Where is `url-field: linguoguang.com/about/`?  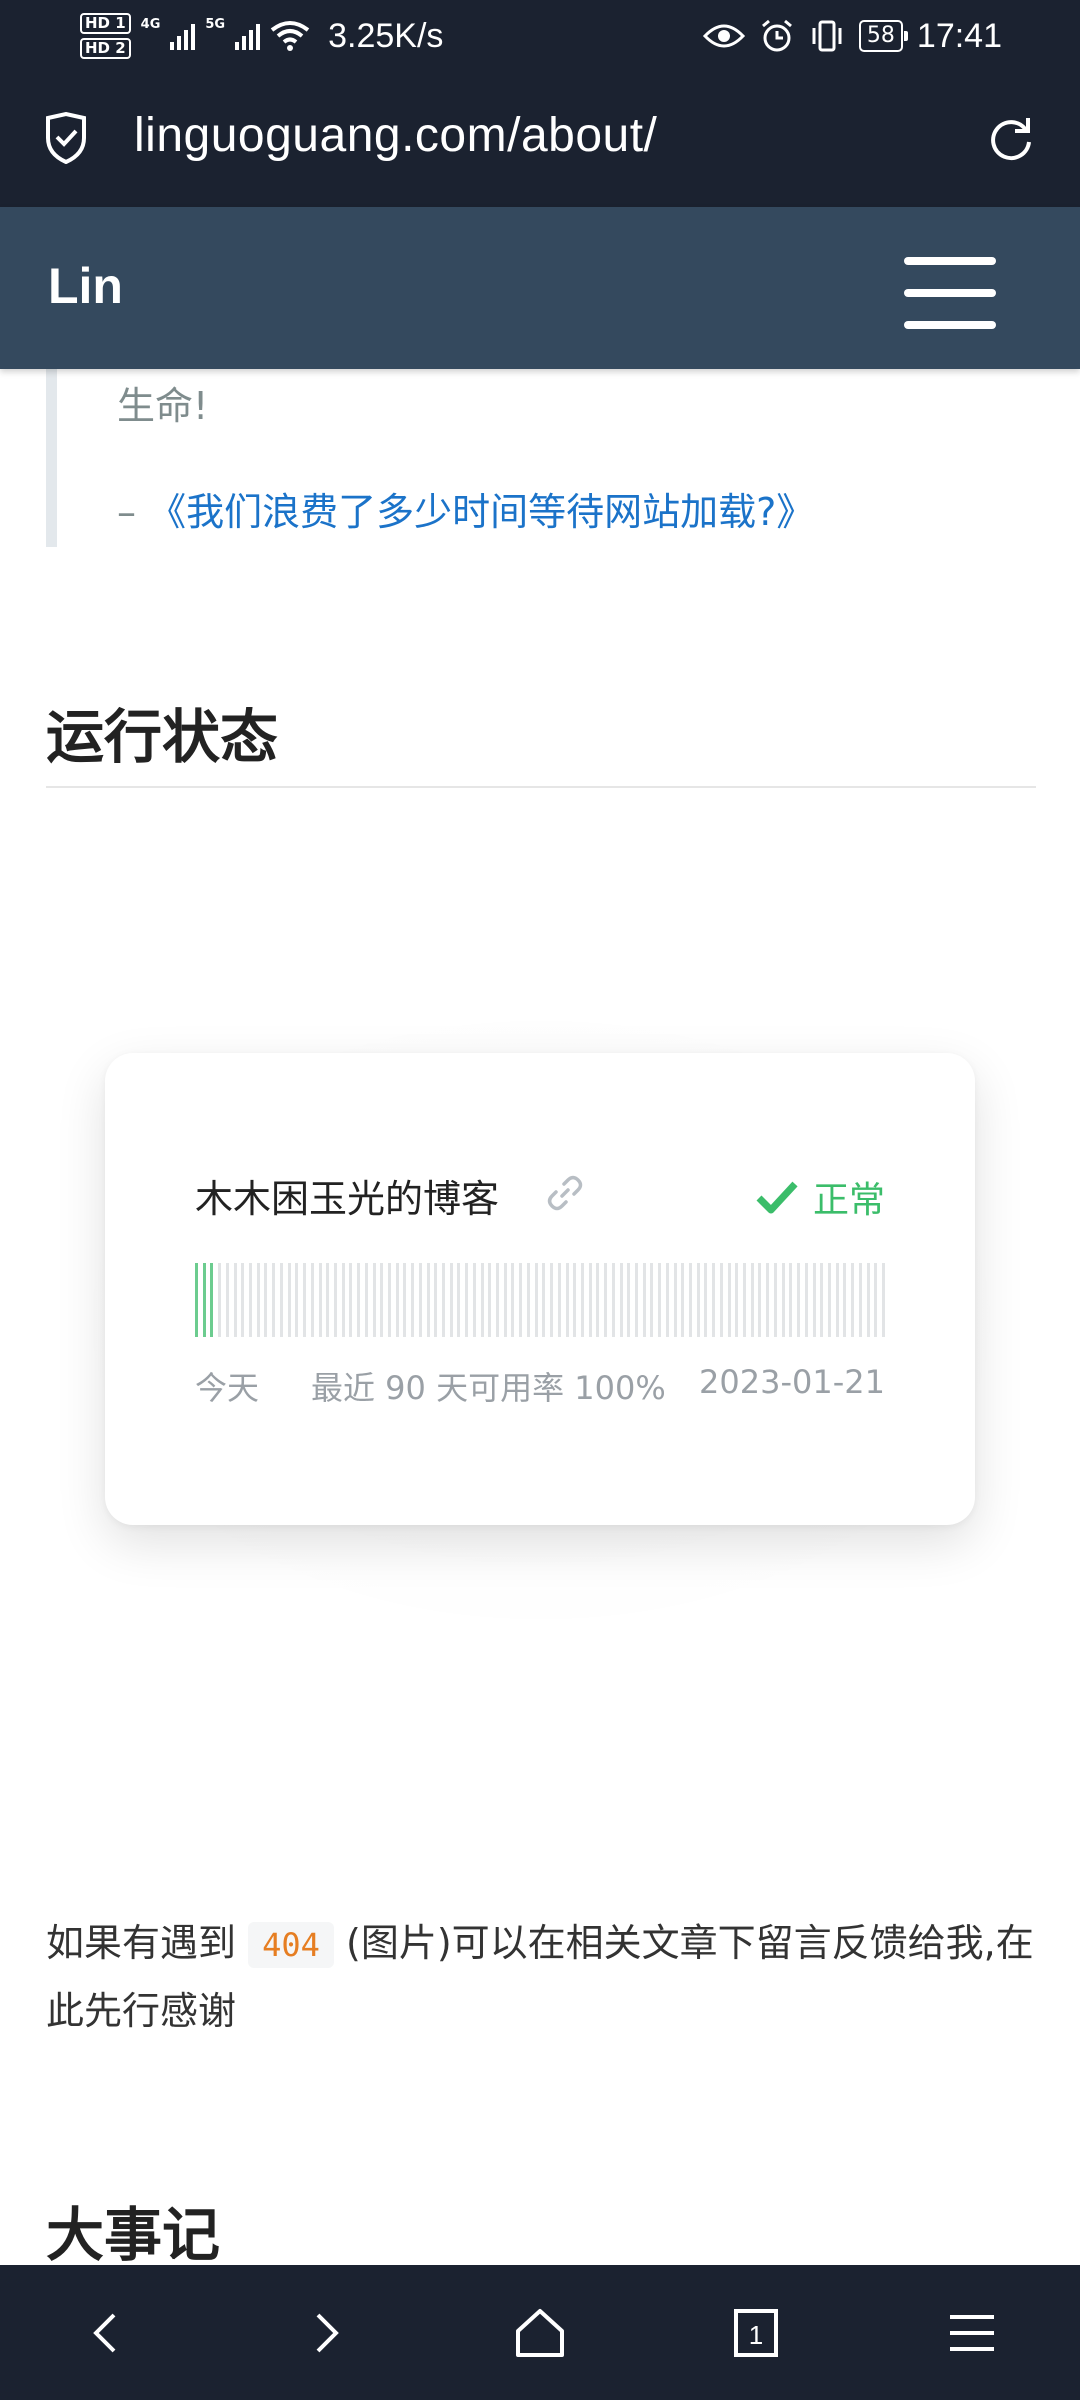
url-field: linguoguang.com/about/ is located at coordinates (395, 135).